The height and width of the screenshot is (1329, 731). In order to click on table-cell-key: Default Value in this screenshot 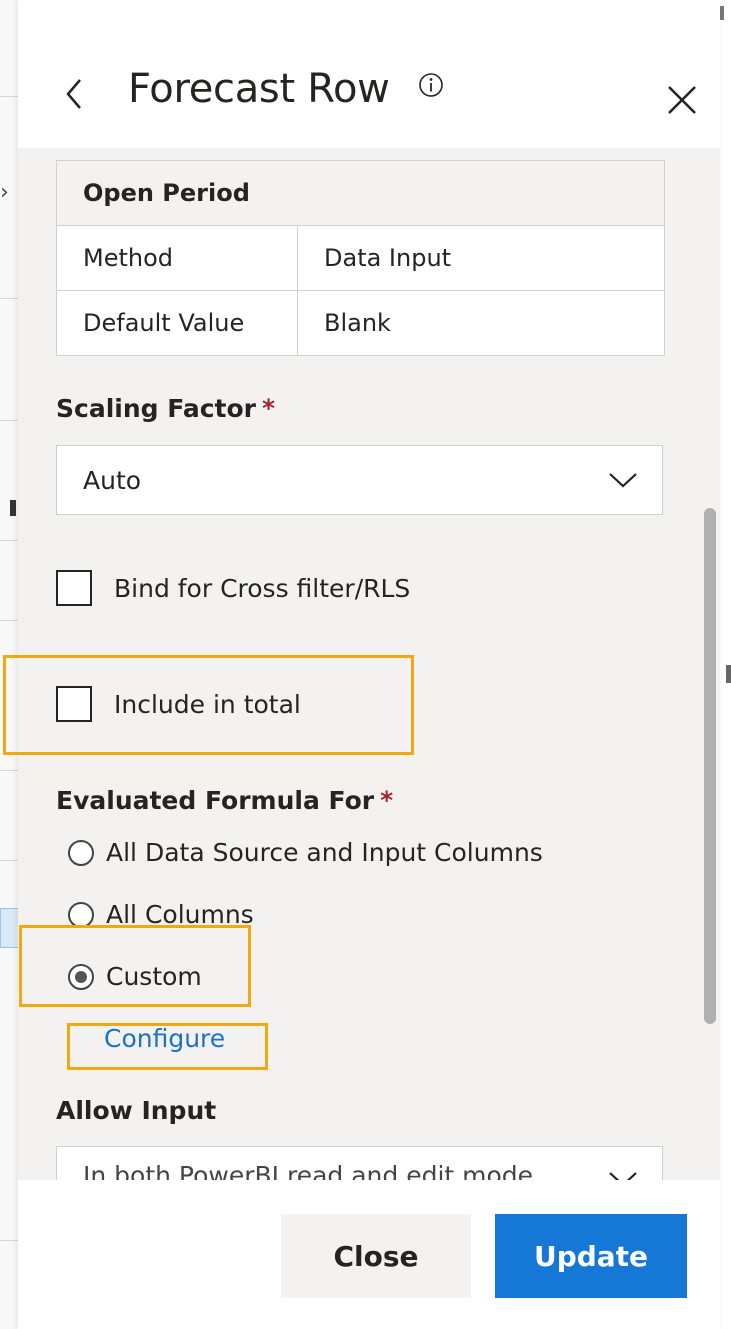, I will do `click(177, 323)`.